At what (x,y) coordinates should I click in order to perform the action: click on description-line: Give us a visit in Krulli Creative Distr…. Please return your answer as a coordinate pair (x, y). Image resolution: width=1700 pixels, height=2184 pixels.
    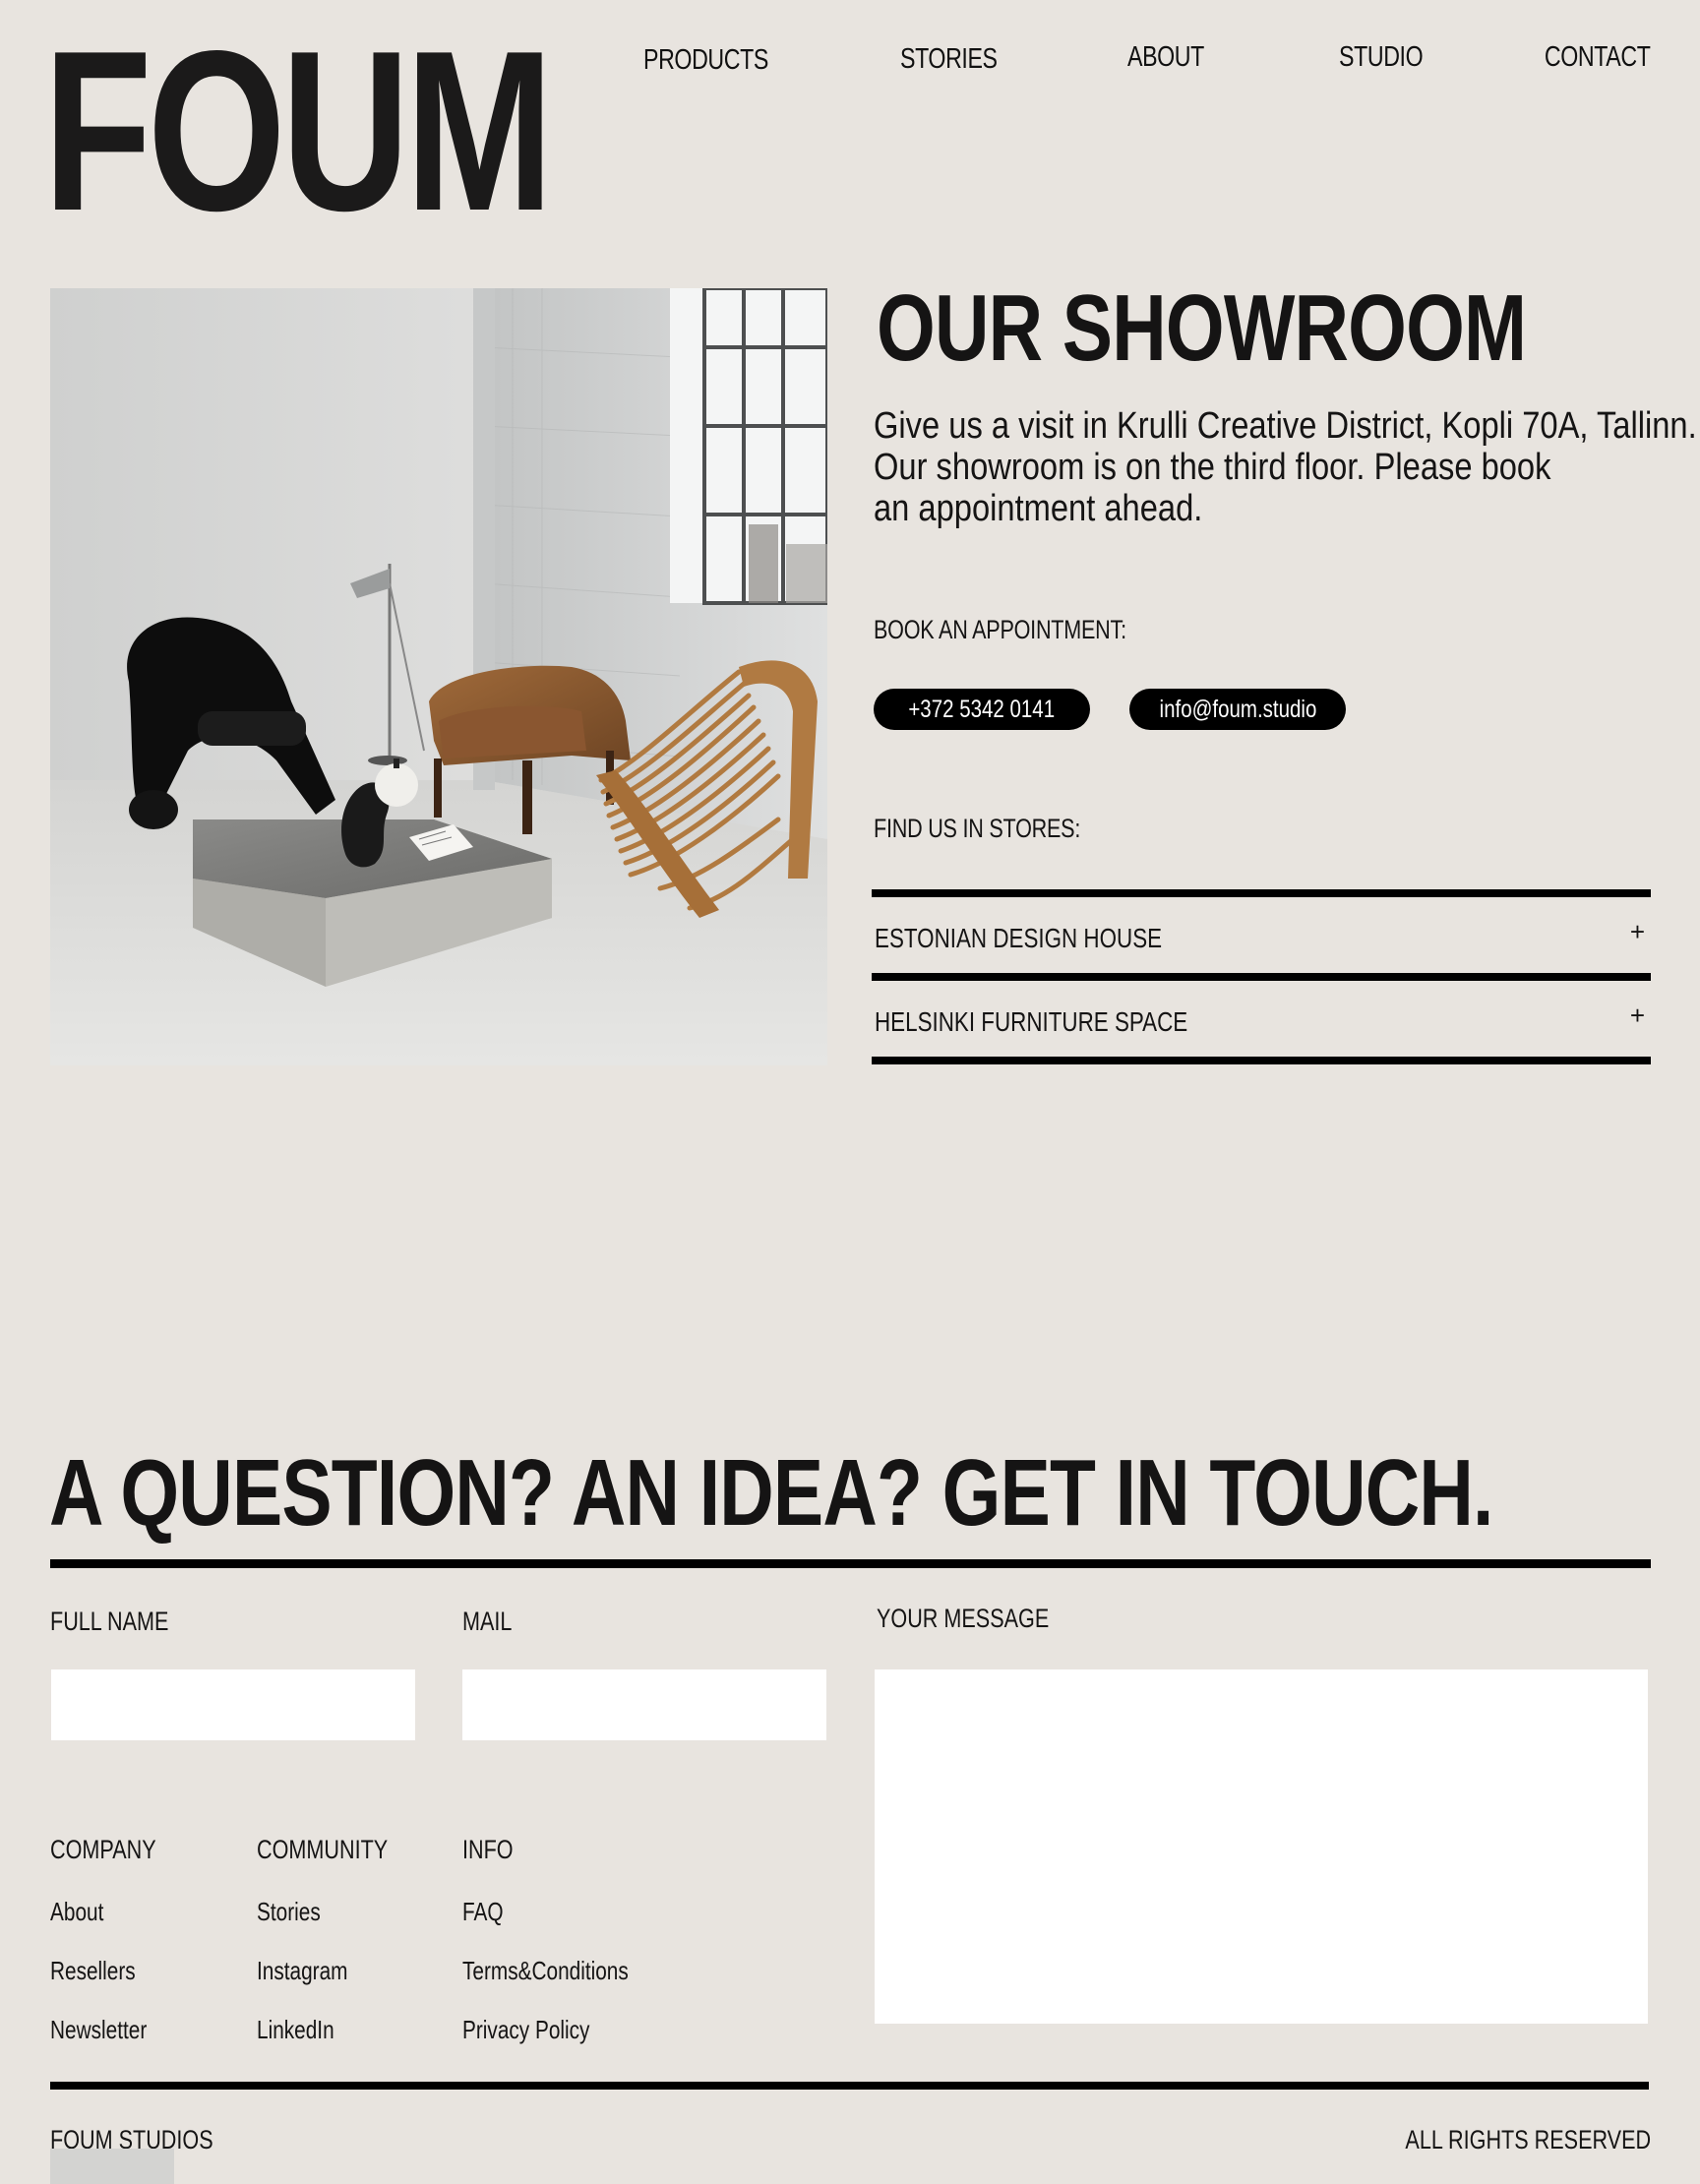
    Looking at the image, I should click on (1285, 426).